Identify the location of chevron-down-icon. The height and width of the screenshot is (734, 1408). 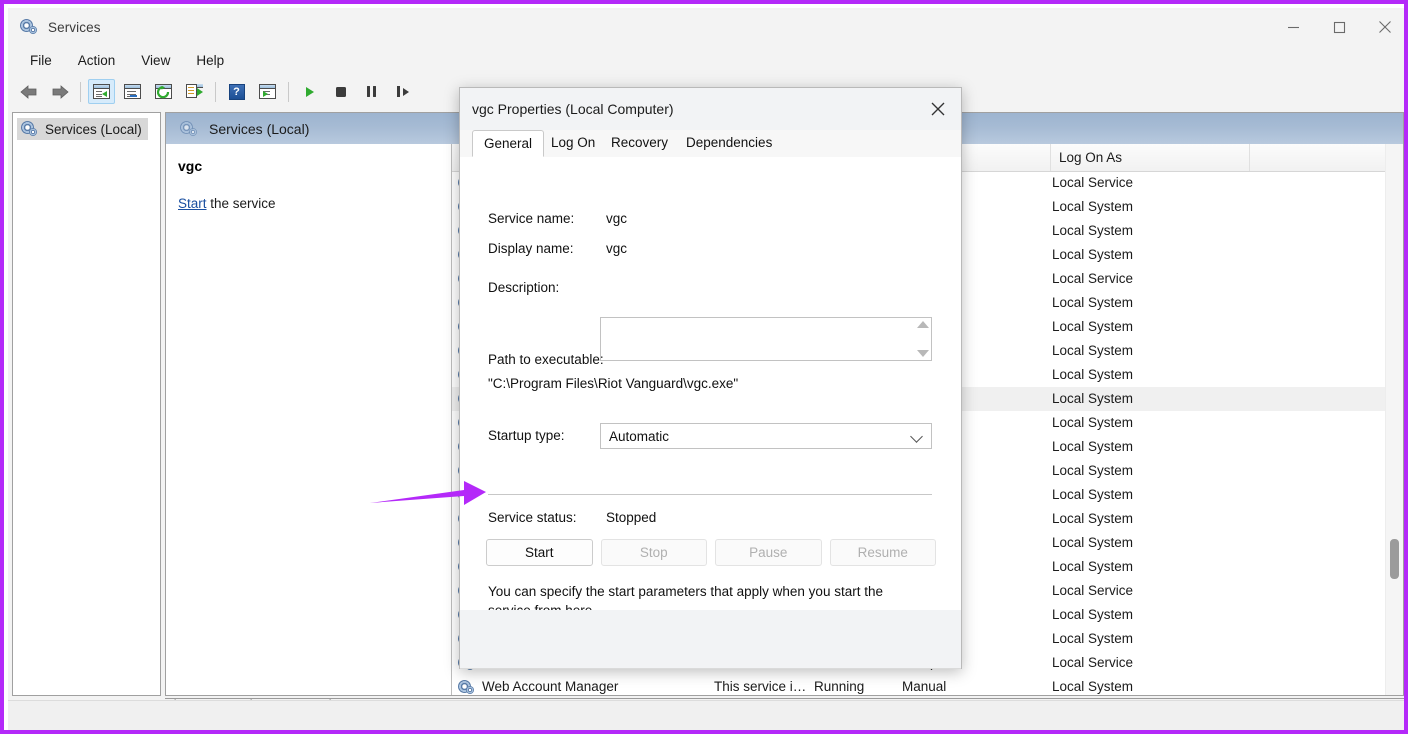
(917, 436).